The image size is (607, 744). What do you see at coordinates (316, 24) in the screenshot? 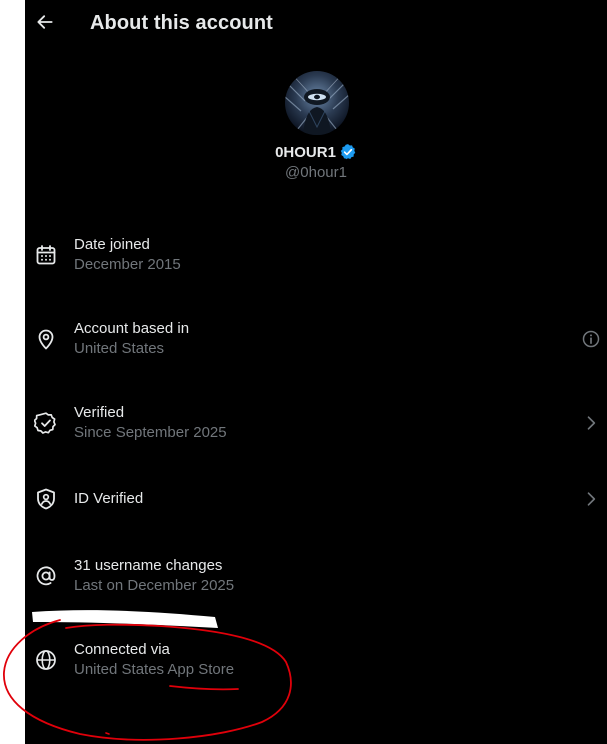
I see `header: About this account` at bounding box center [316, 24].